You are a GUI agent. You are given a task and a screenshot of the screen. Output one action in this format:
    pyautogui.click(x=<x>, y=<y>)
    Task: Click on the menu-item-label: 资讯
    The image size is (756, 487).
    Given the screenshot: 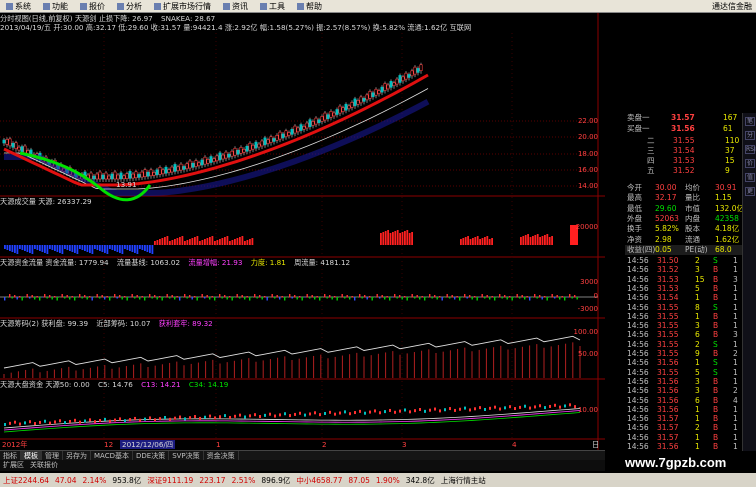 What is the action you would take?
    pyautogui.click(x=240, y=6)
    